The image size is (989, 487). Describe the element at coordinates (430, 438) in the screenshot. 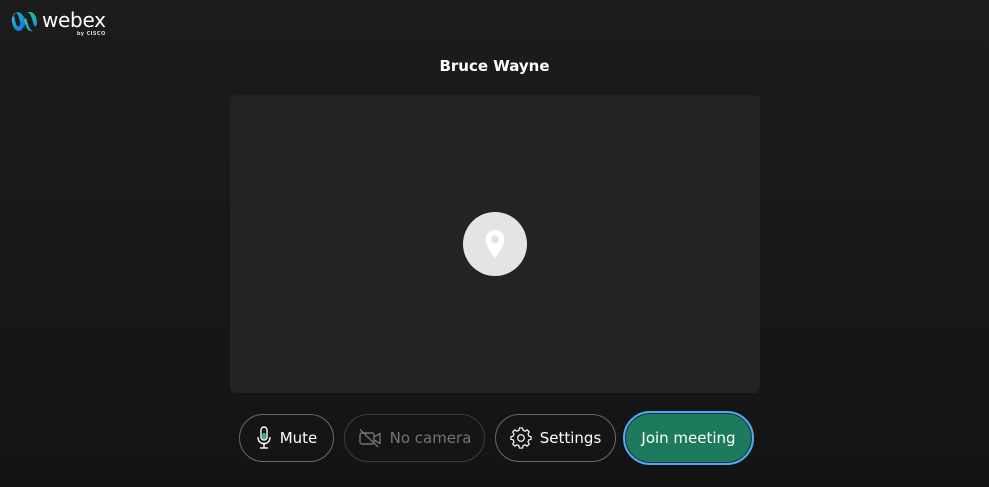

I see `no-camera-label: No camera` at that location.